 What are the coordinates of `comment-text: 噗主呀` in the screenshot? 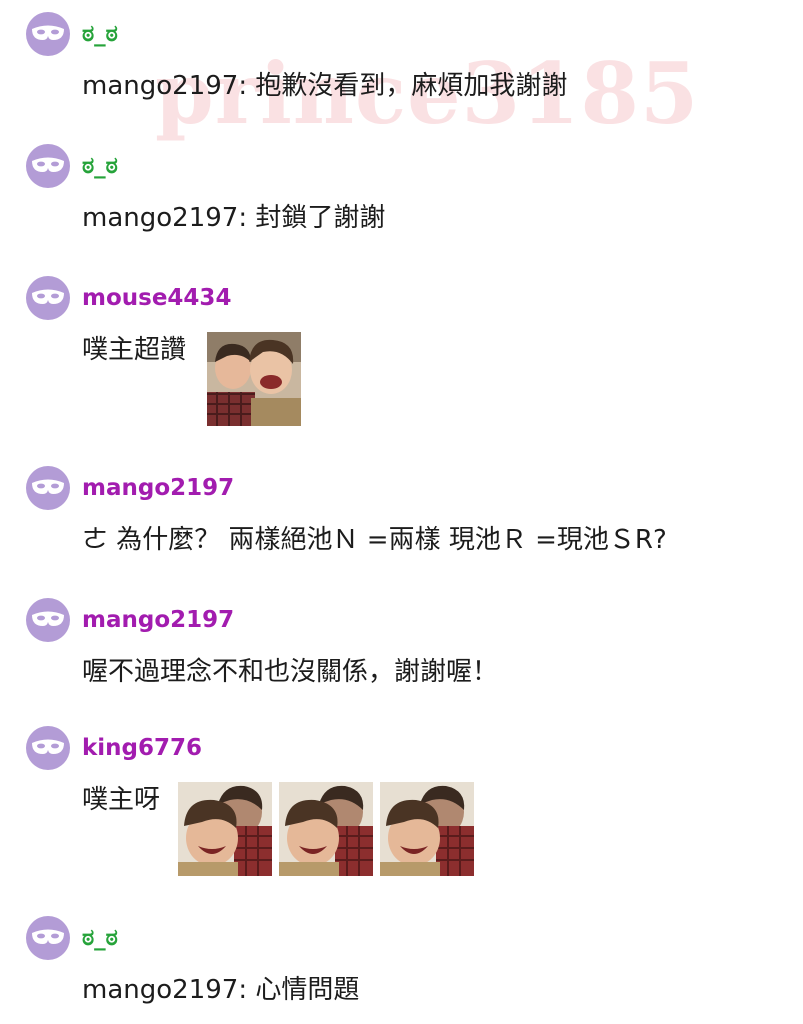 It's located at (121, 800).